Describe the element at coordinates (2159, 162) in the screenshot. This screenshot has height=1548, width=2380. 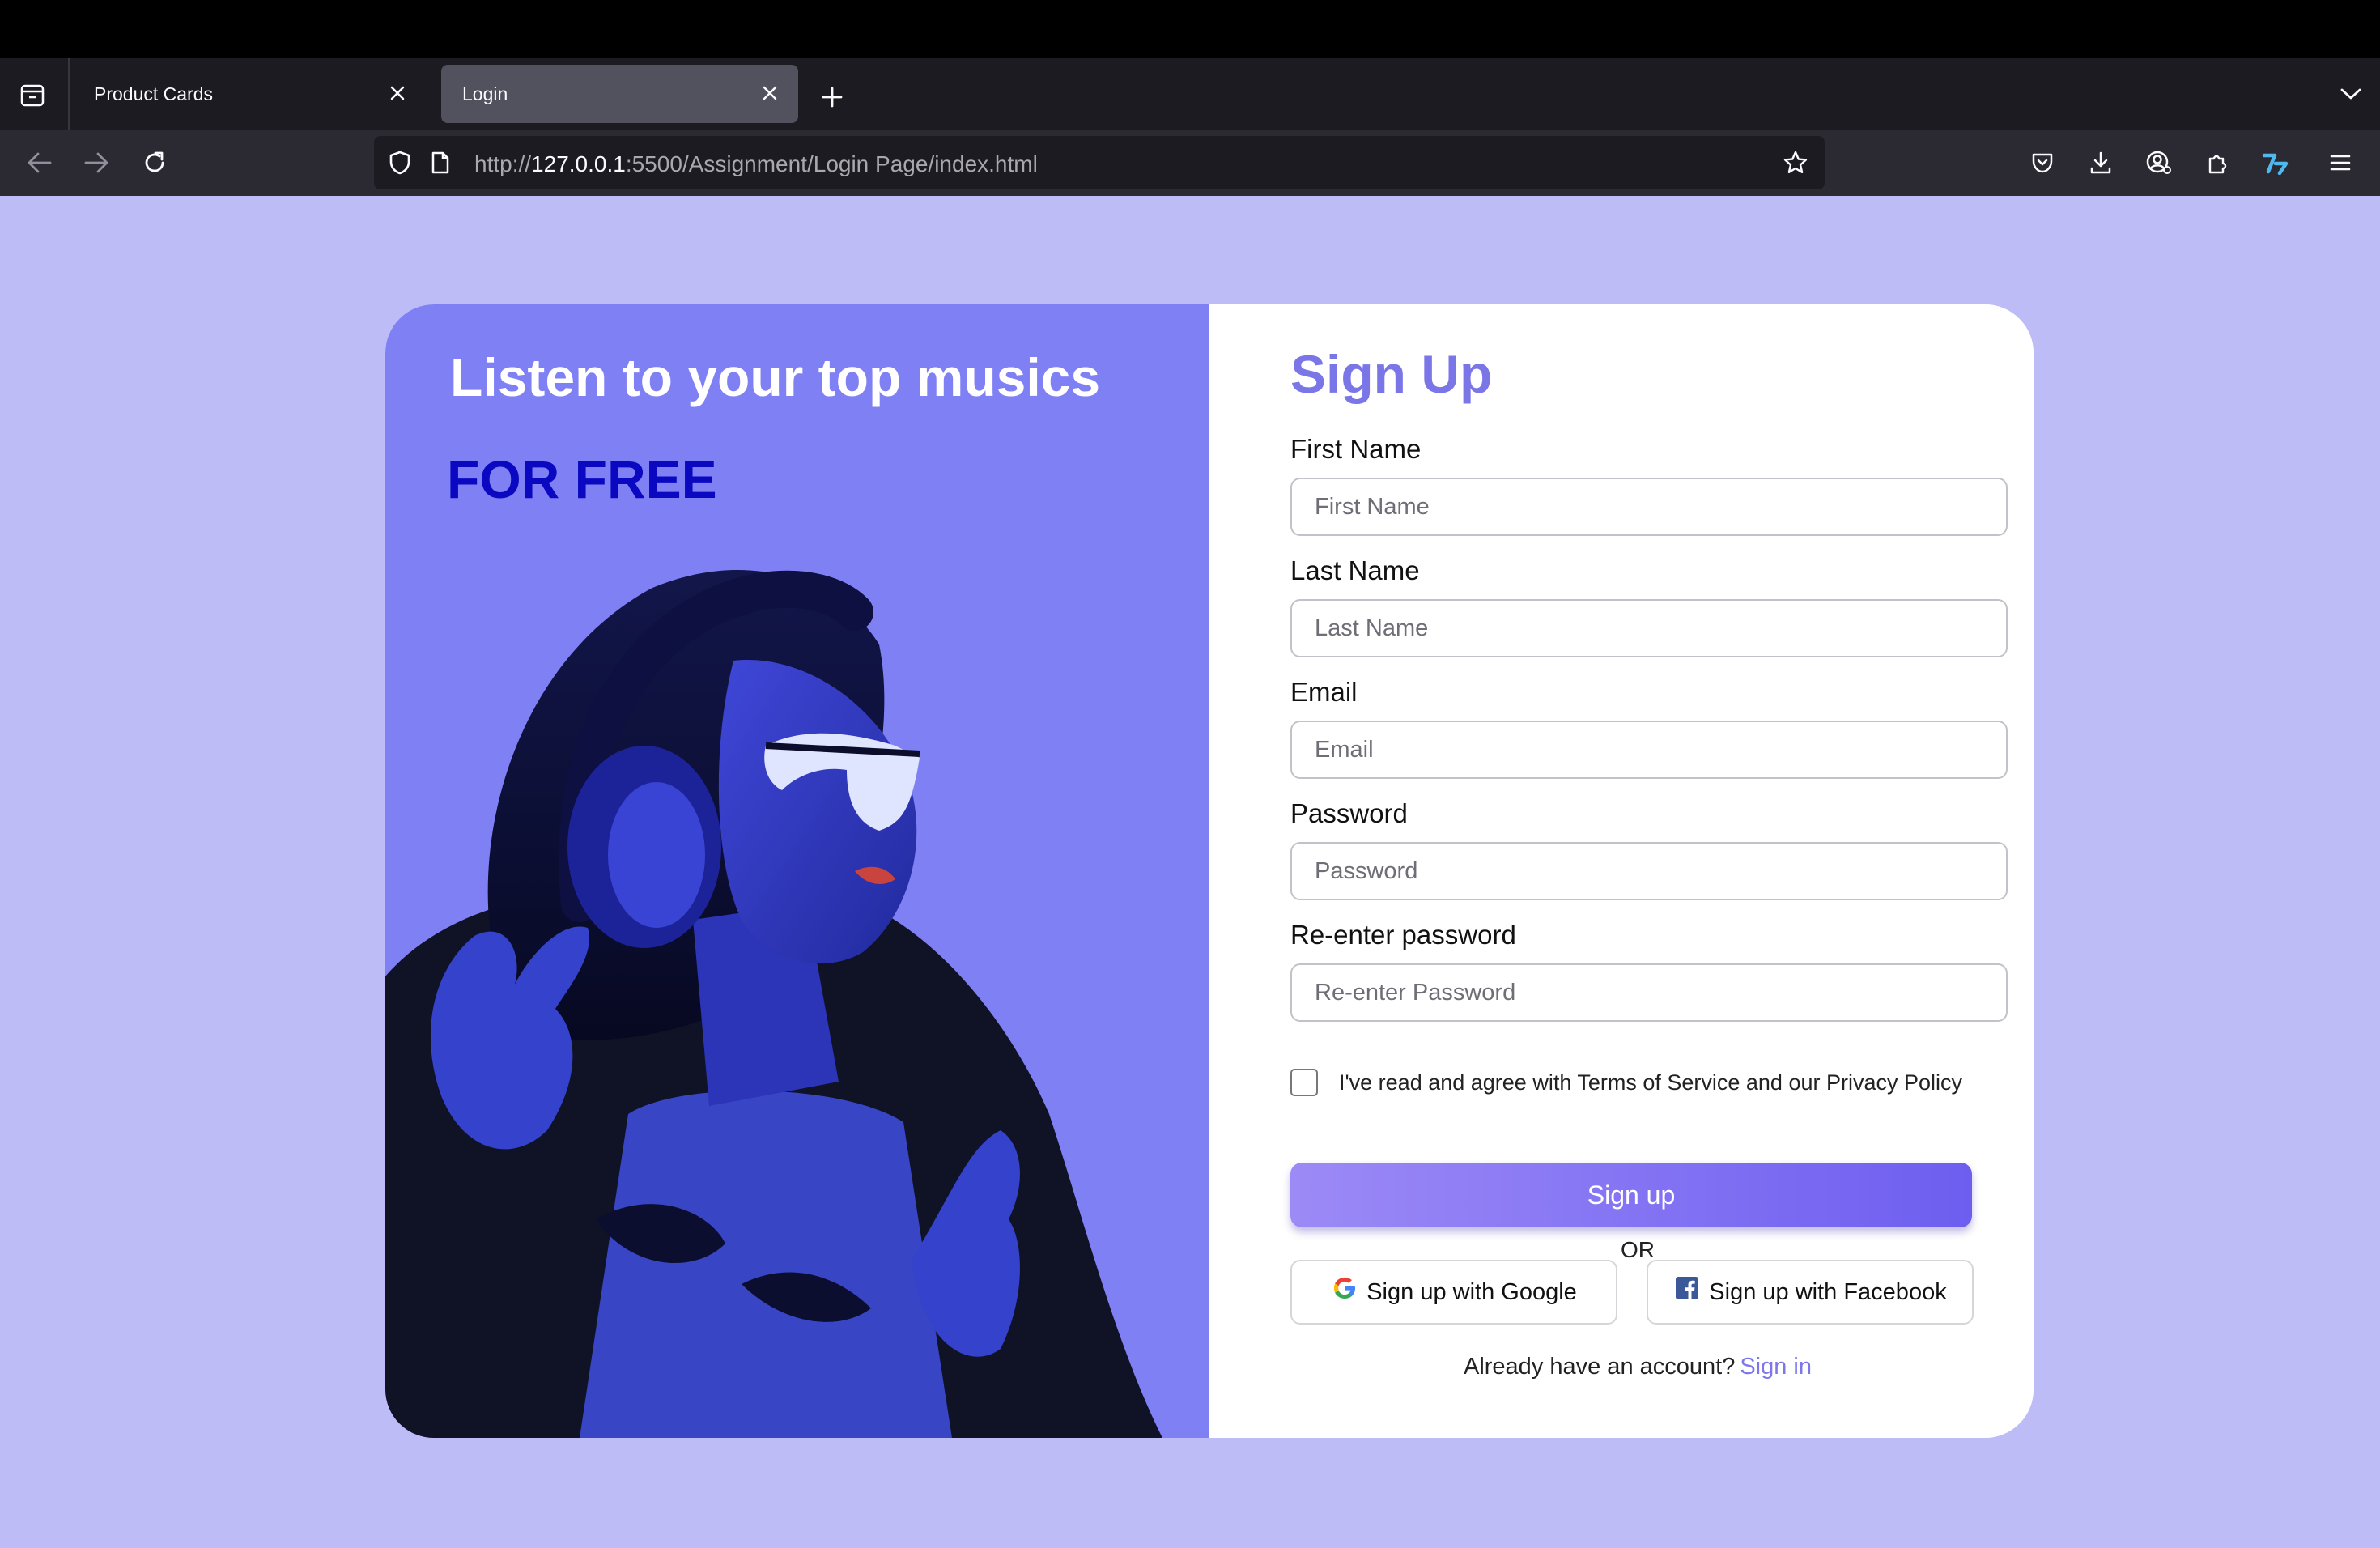
I see `account-icon` at that location.